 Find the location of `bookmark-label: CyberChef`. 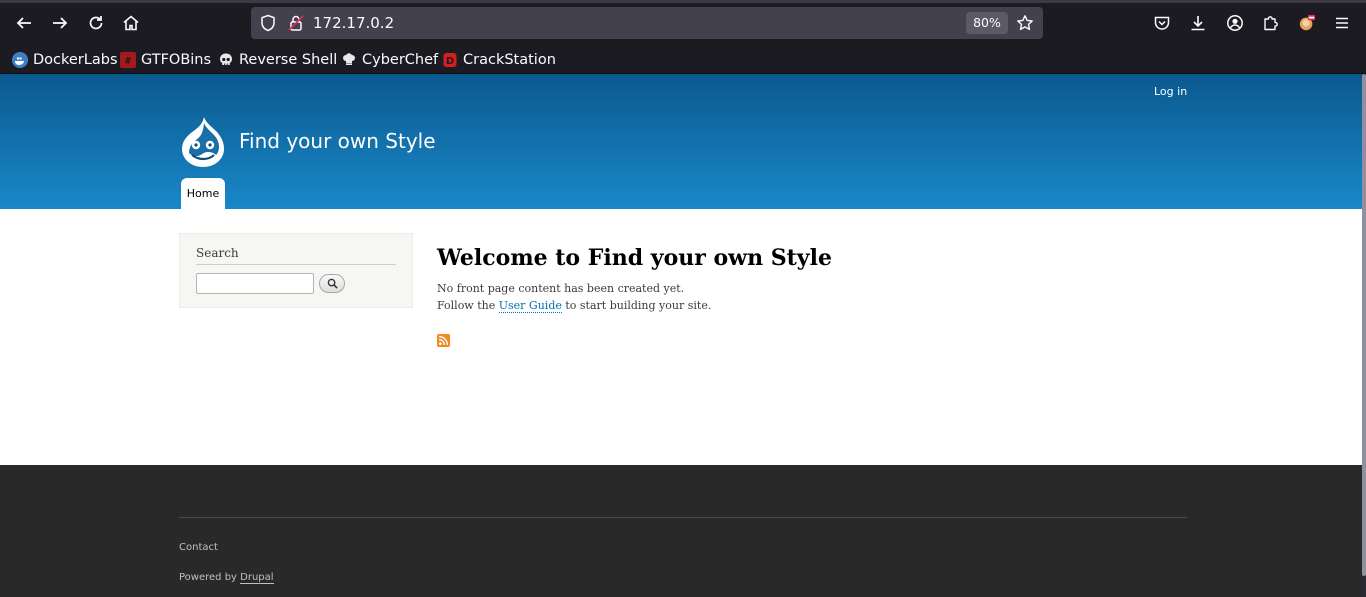

bookmark-label: CyberChef is located at coordinates (400, 60).